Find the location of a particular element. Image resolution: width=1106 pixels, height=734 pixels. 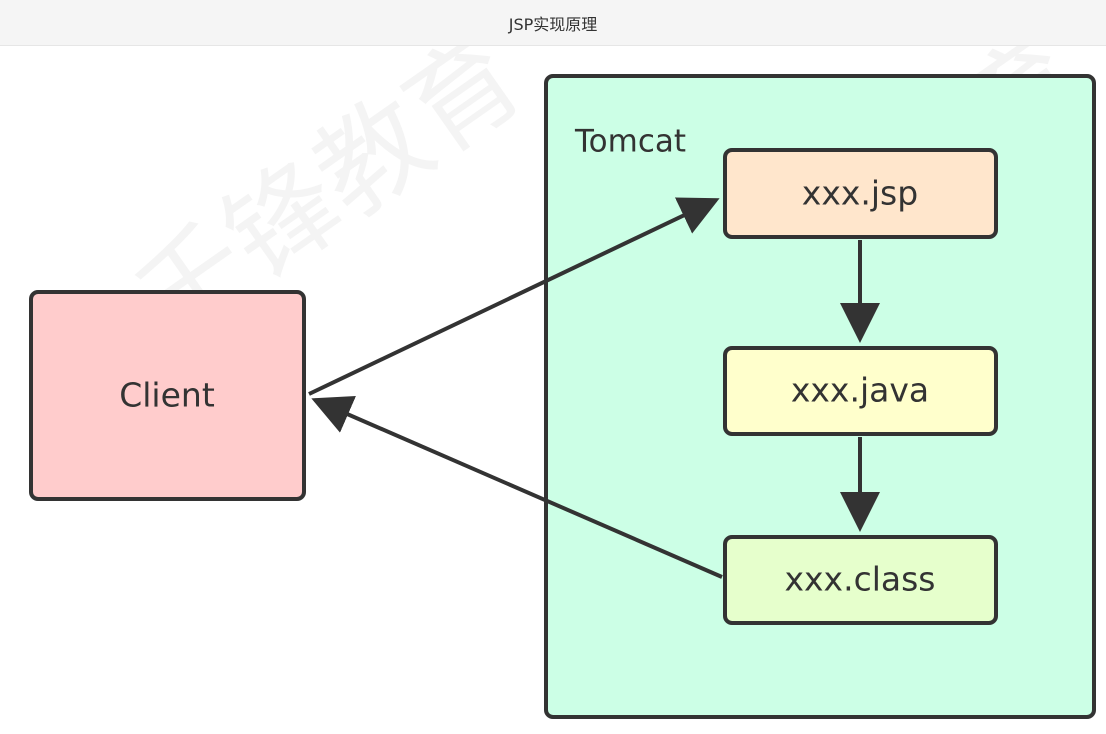

window-title-bar: JSP实现原理 is located at coordinates (553, 23).